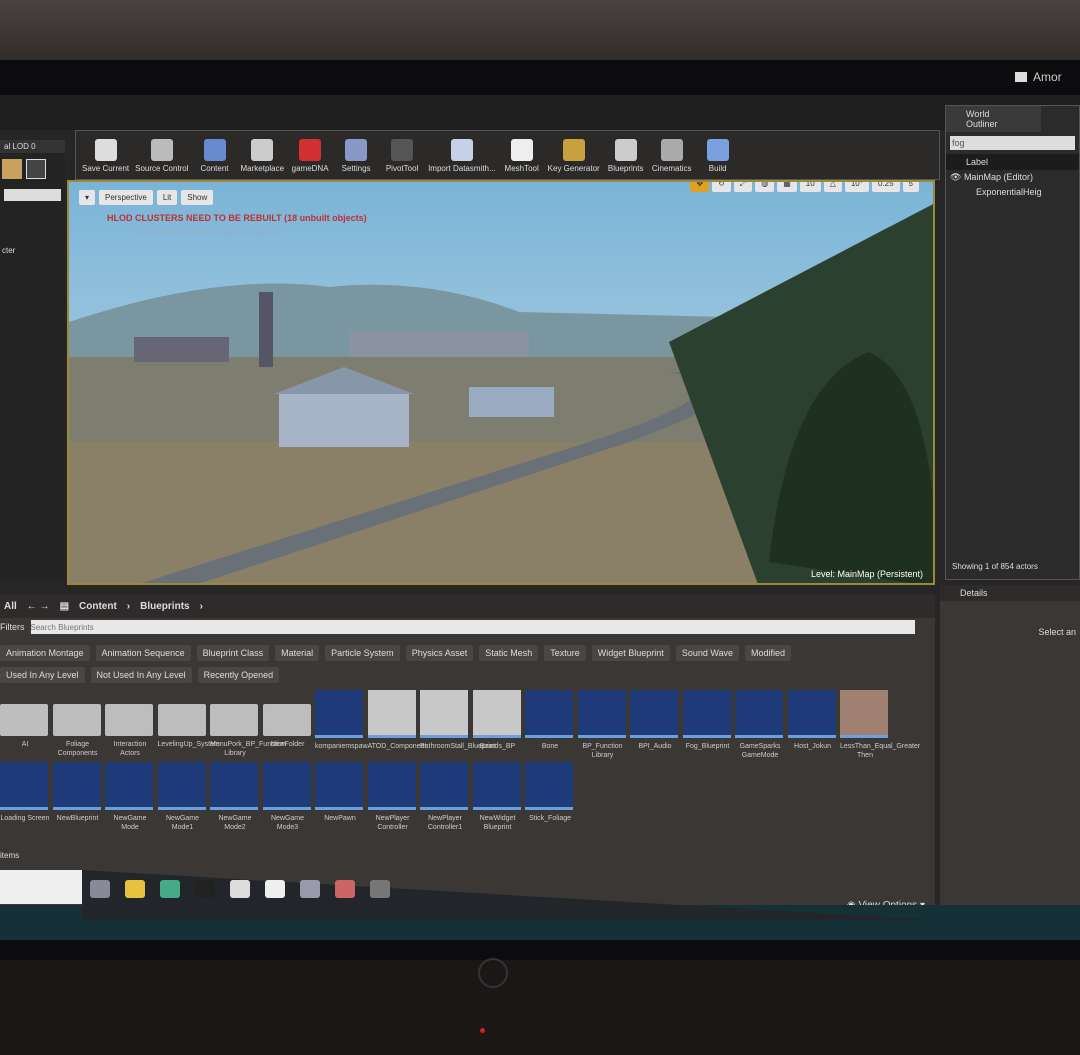 Image resolution: width=1080 pixels, height=1055 pixels. What do you see at coordinates (1010, 593) in the screenshot?
I see `details-tab: Details` at bounding box center [1010, 593].